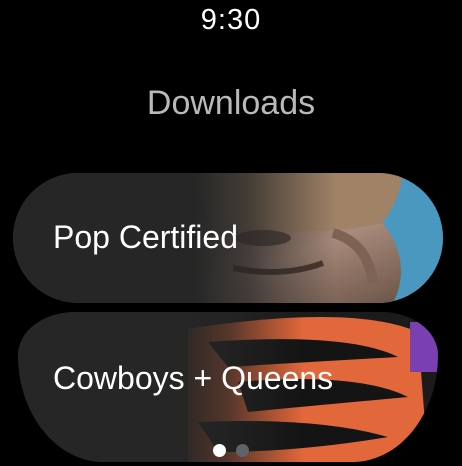 The height and width of the screenshot is (466, 462). What do you see at coordinates (242, 450) in the screenshot?
I see `page-dot` at bounding box center [242, 450].